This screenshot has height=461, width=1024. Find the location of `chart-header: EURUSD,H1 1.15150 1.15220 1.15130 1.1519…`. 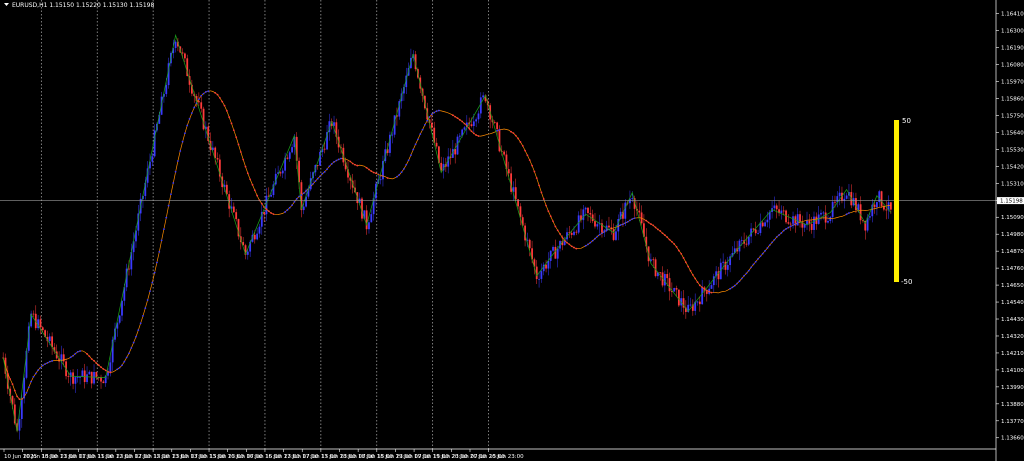

chart-header: EURUSD,H1 1.15150 1.15220 1.15130 1.1519… is located at coordinates (79, 5).